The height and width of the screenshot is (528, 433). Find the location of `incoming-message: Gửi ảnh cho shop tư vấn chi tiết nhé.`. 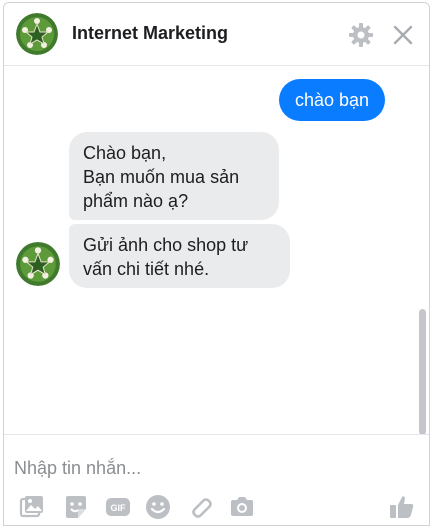

incoming-message: Gửi ảnh cho shop tư vấn chi tiết nhé. is located at coordinates (179, 256).